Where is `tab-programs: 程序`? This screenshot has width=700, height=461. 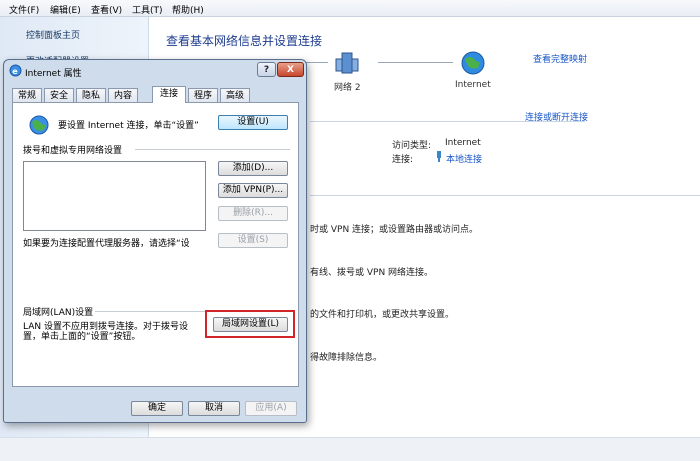
tab-programs: 程序 is located at coordinates (203, 95).